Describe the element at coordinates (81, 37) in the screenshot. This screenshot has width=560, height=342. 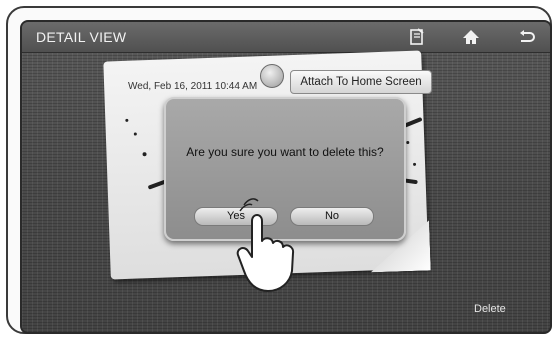
I see `page-title: DETAIL VIEW` at that location.